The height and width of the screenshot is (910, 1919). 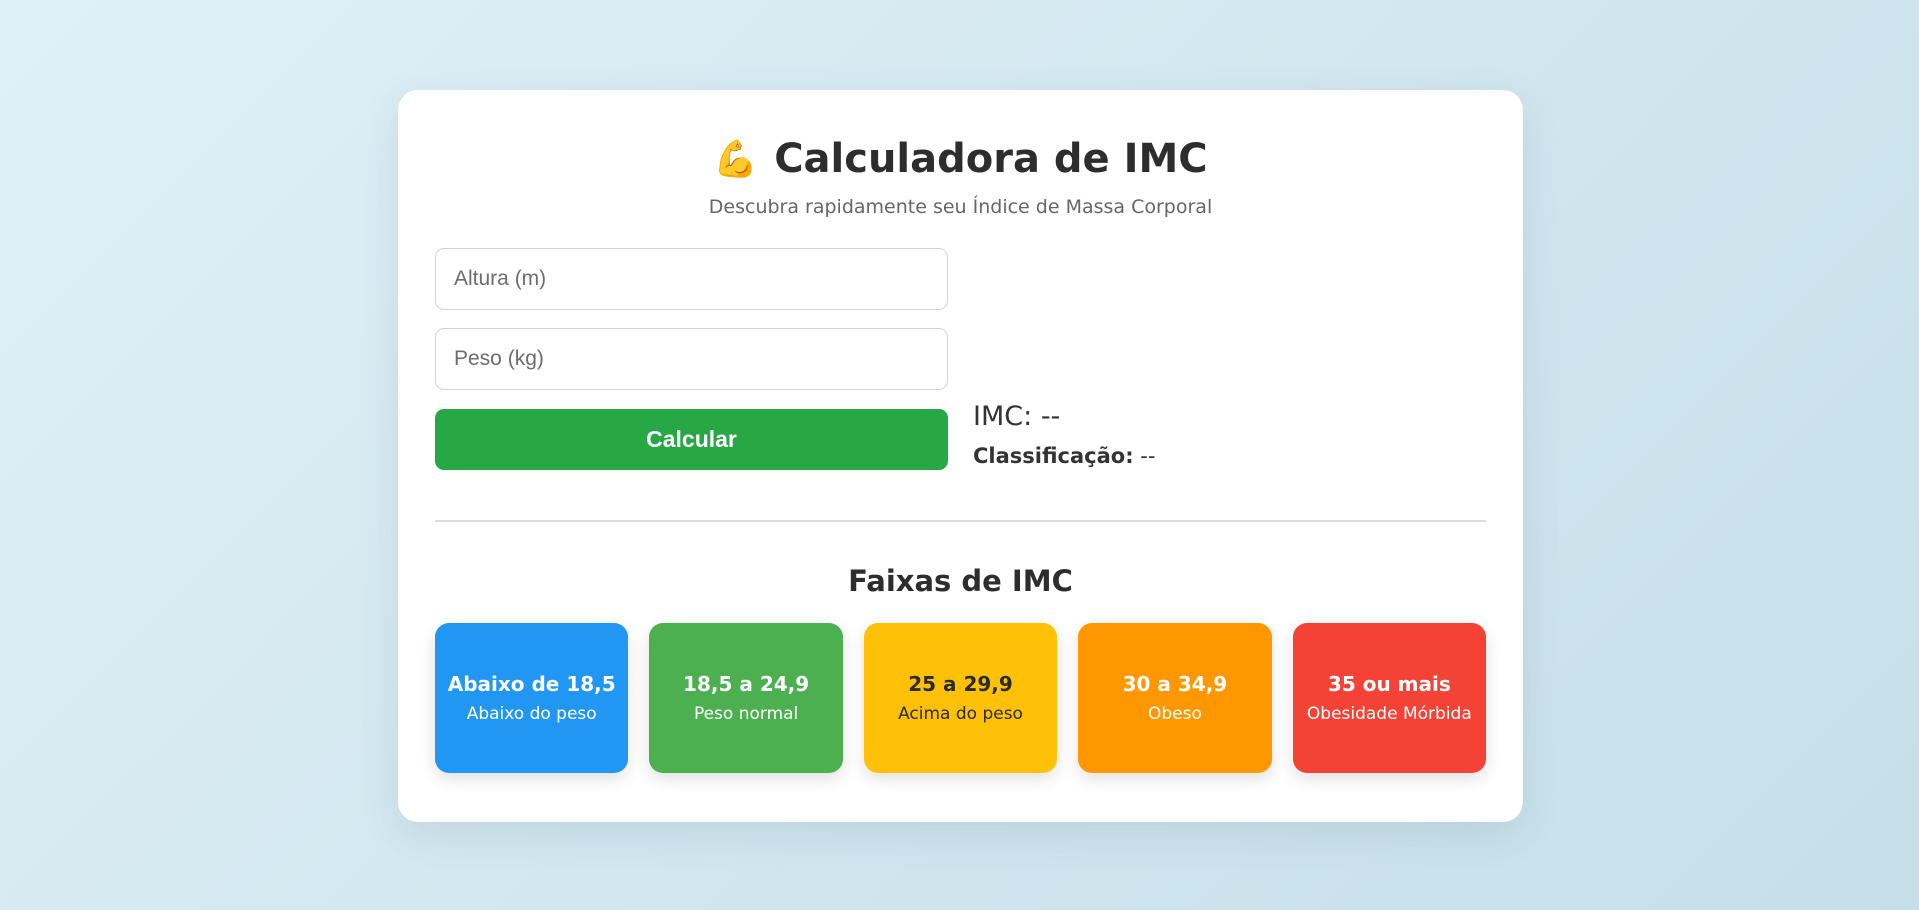 I want to click on range-description: Obesidade Mórbida, so click(x=1389, y=714).